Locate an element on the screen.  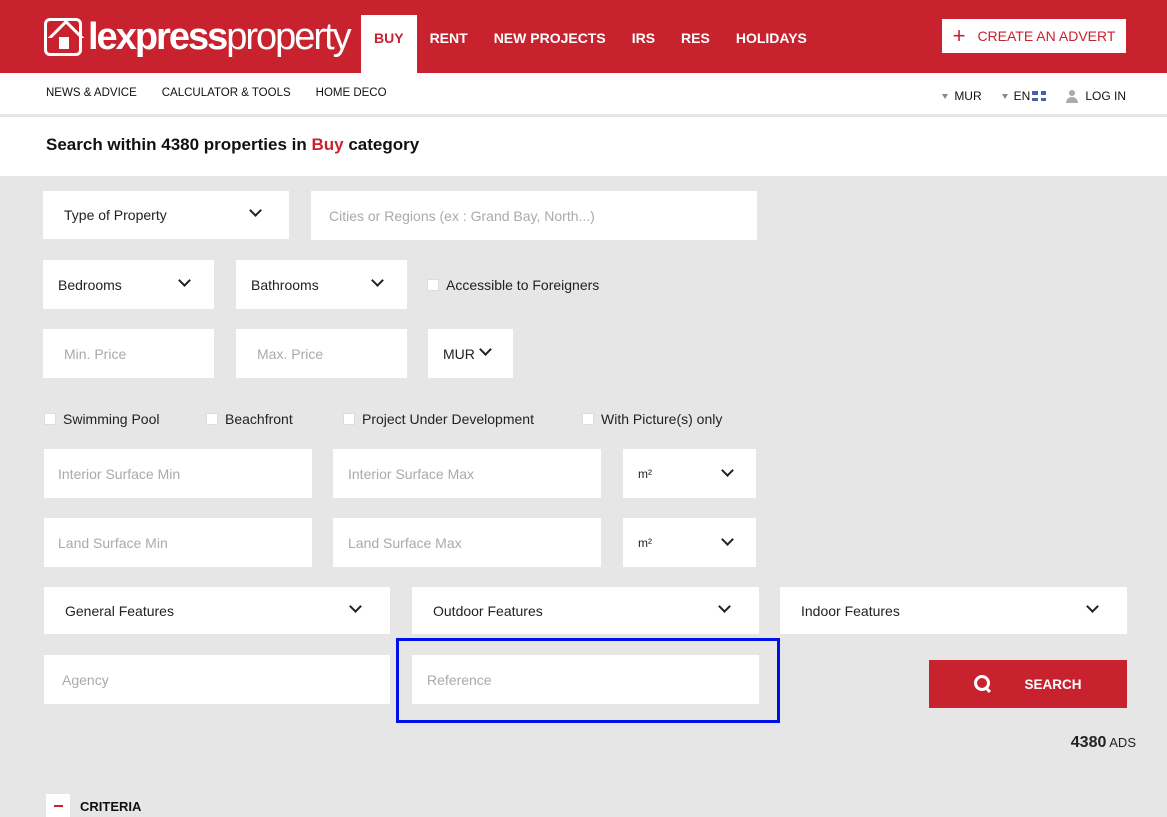
subnav-home-deco: HOME DECO is located at coordinates (351, 93).